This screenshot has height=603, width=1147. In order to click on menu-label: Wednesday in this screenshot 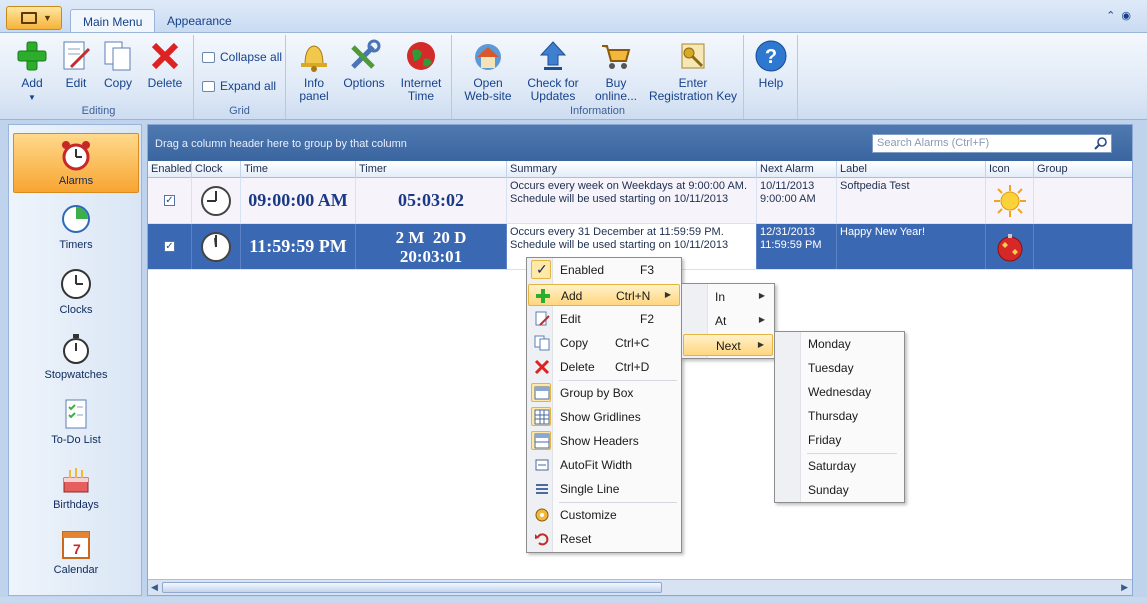, I will do `click(840, 392)`.